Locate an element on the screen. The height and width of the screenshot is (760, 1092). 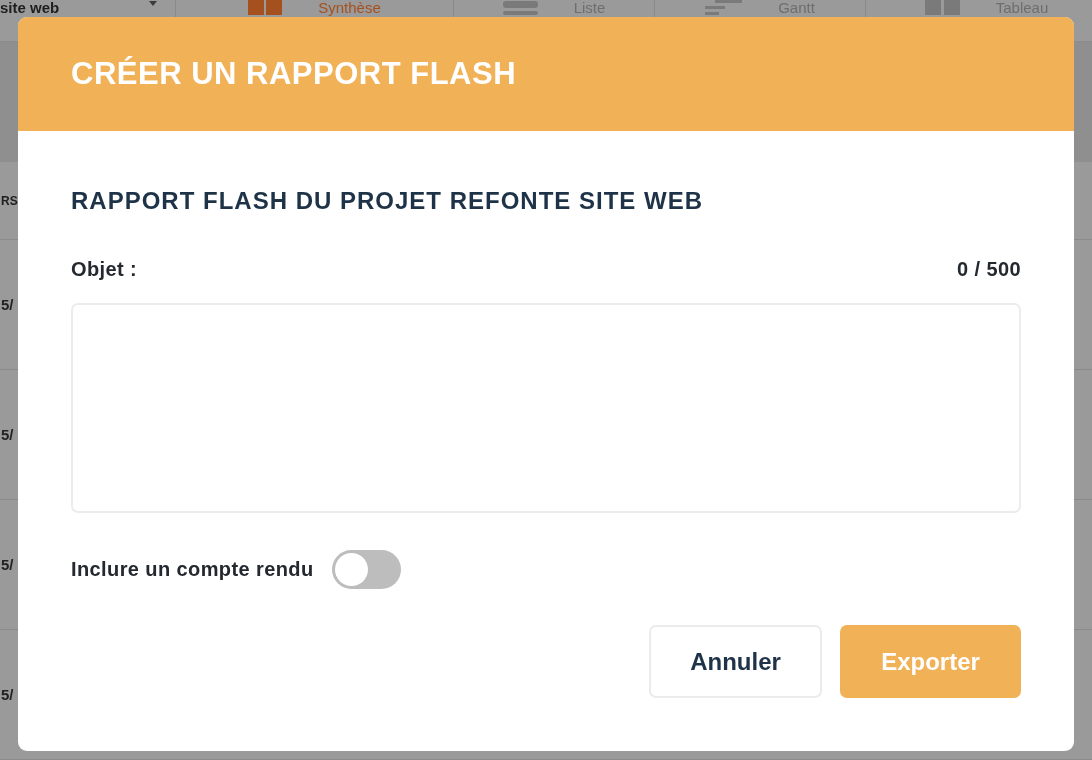
view-tab: Synthèse is located at coordinates (314, 8).